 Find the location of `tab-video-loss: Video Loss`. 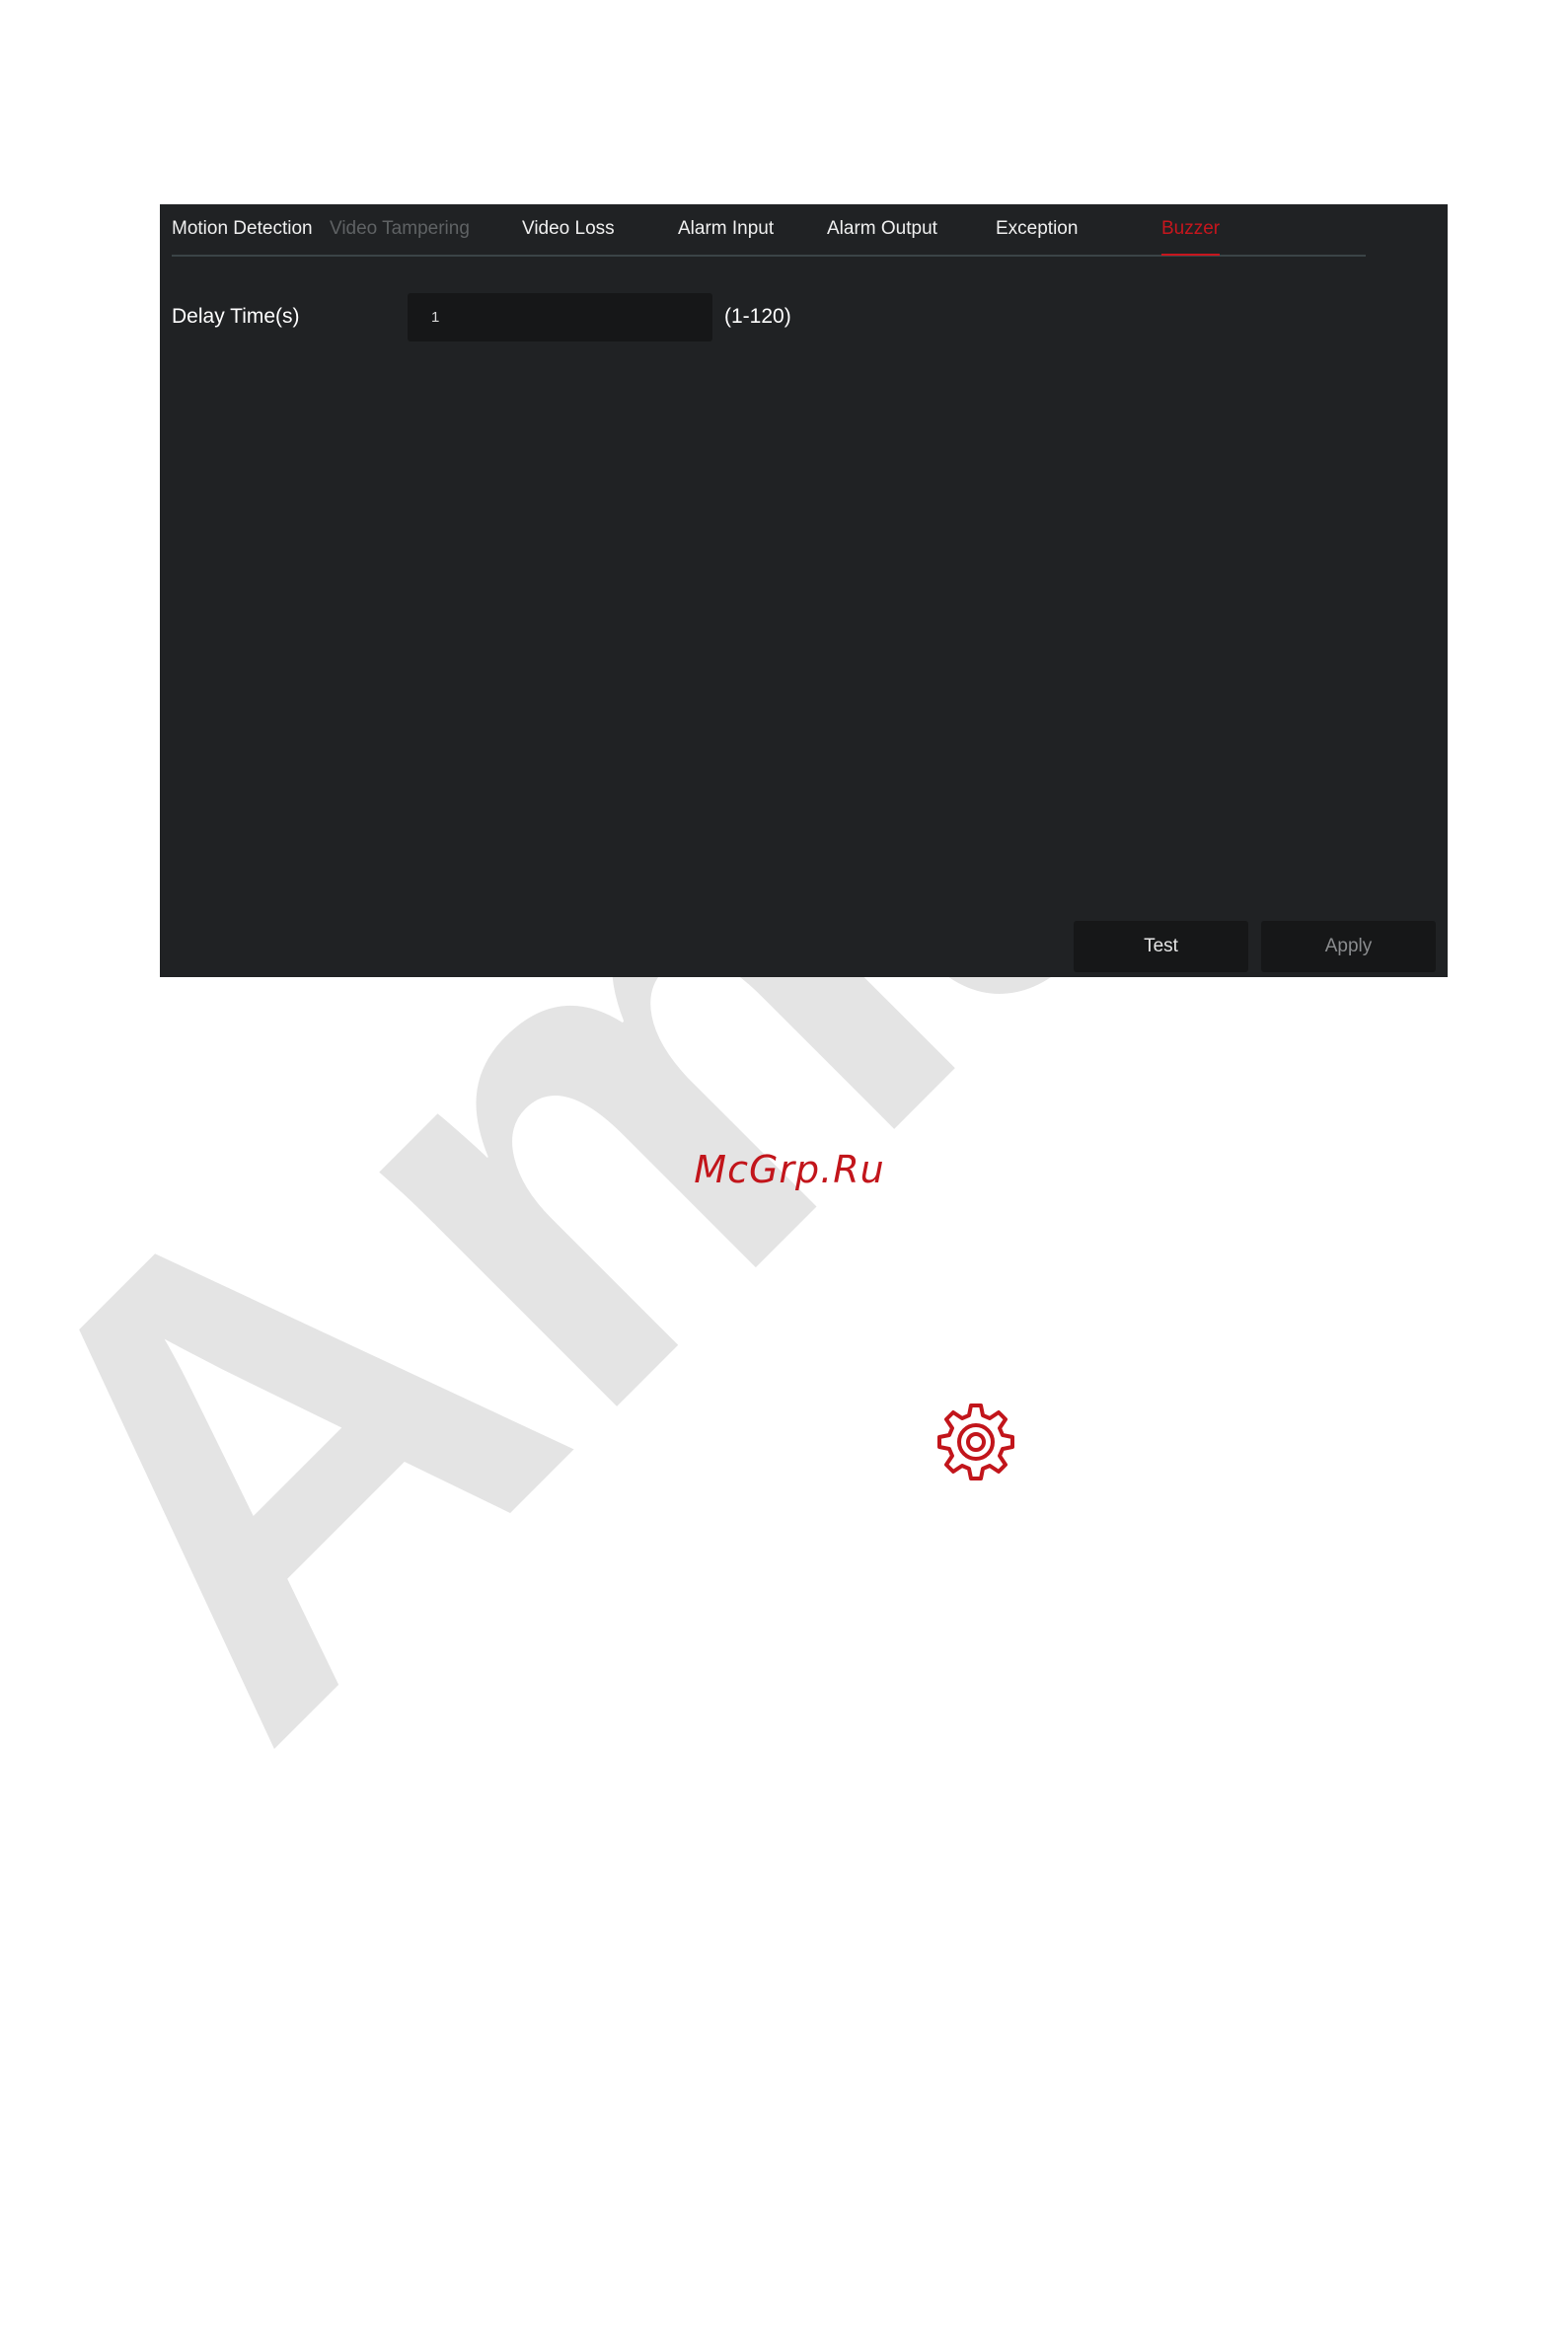

tab-video-loss: Video Loss is located at coordinates (568, 229).